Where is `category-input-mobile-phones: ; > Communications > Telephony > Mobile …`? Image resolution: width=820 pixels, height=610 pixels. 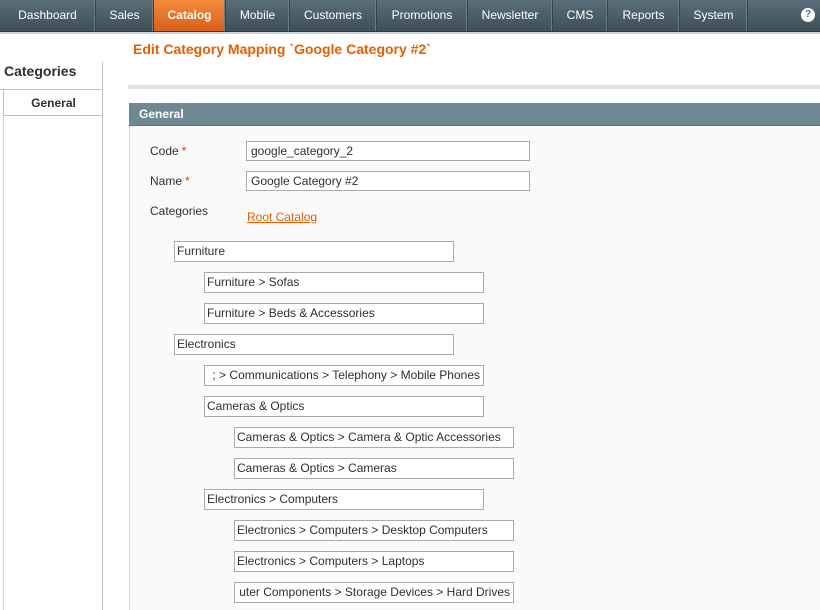
category-input-mobile-phones: ; > Communications > Telephony > Mobile … is located at coordinates (344, 375).